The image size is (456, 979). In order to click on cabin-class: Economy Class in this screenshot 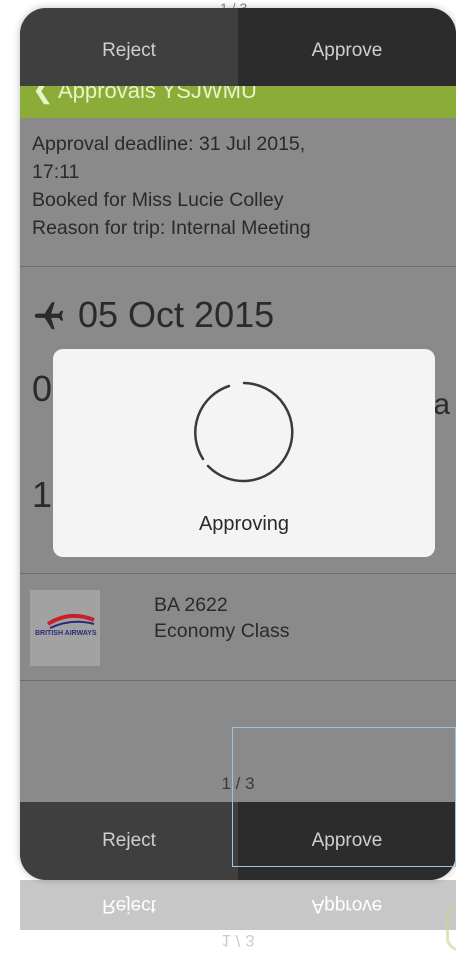, I will do `click(222, 631)`.